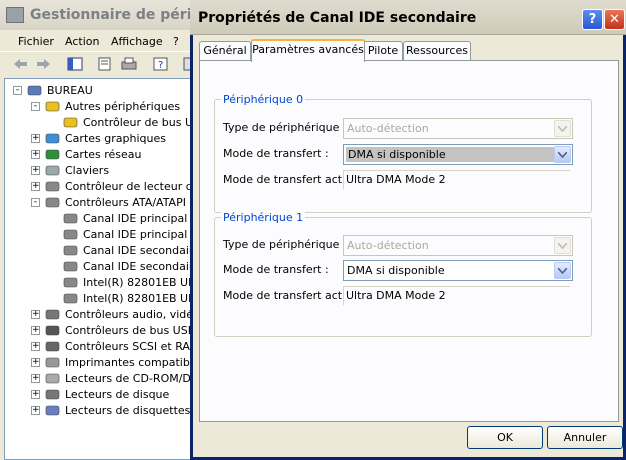 The image size is (626, 460). I want to click on print-icon, so click(129, 64).